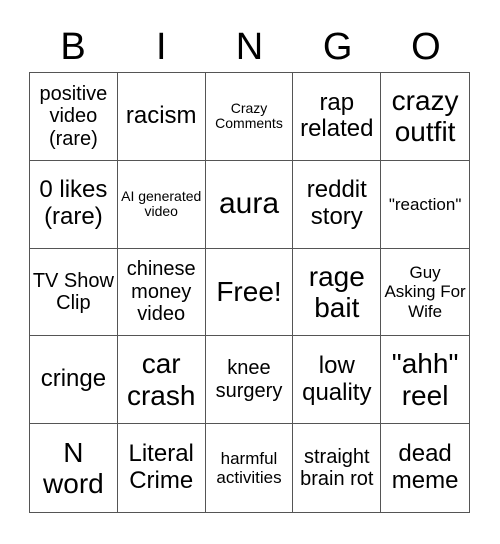 This screenshot has width=500, height=544. I want to click on bingo-cell: positive video (rare), so click(74, 117).